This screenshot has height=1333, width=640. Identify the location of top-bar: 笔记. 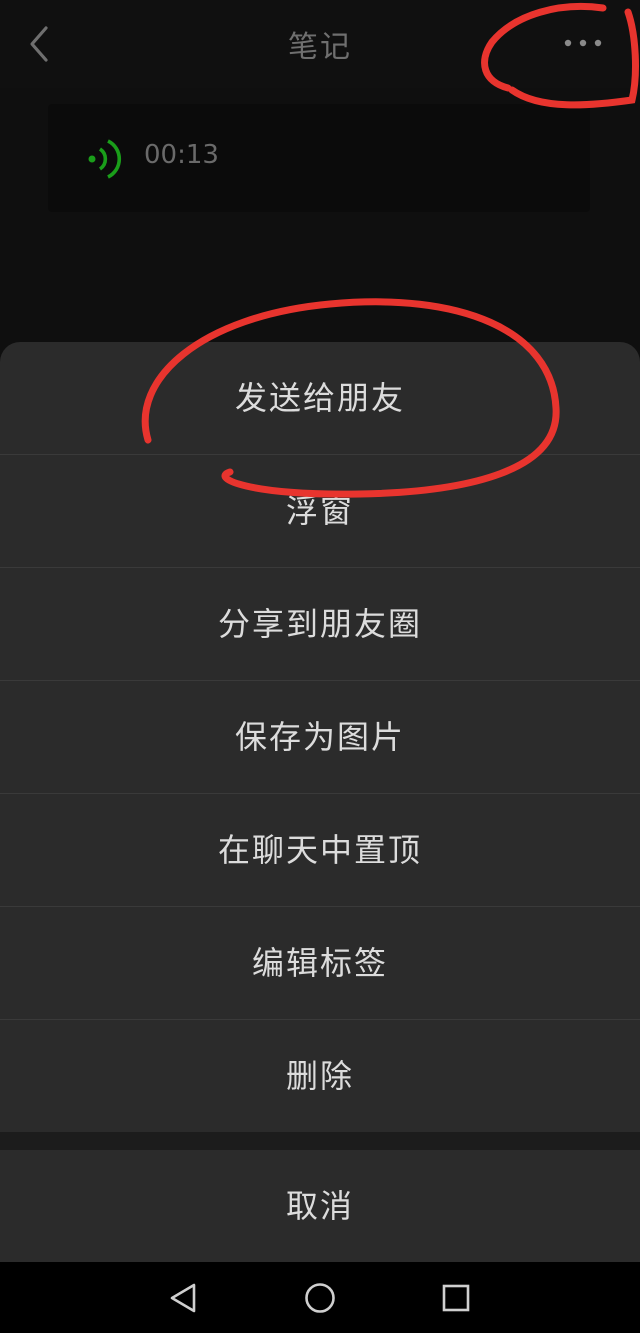
(320, 44).